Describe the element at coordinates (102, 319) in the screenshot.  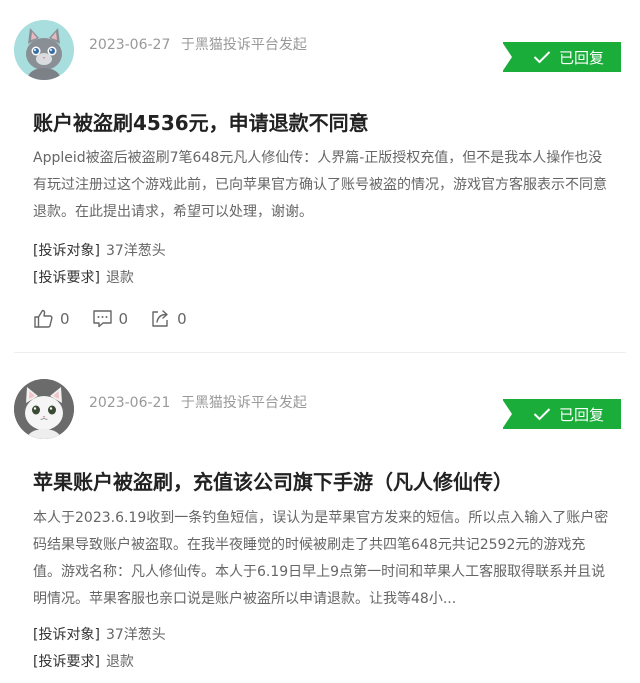
I see `comment-icon` at that location.